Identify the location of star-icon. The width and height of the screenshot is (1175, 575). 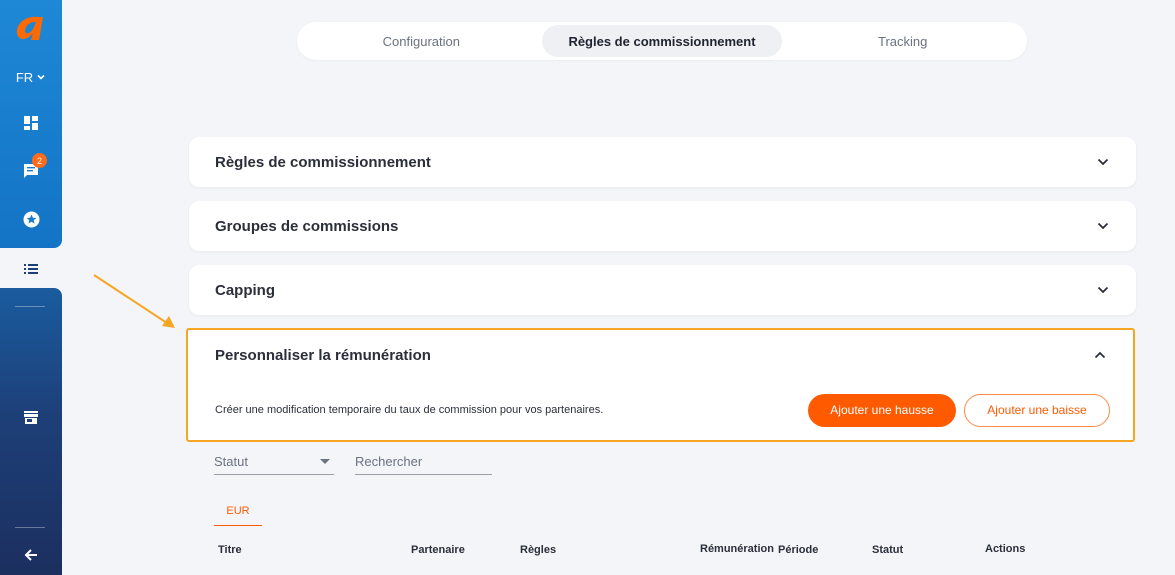
(31, 219).